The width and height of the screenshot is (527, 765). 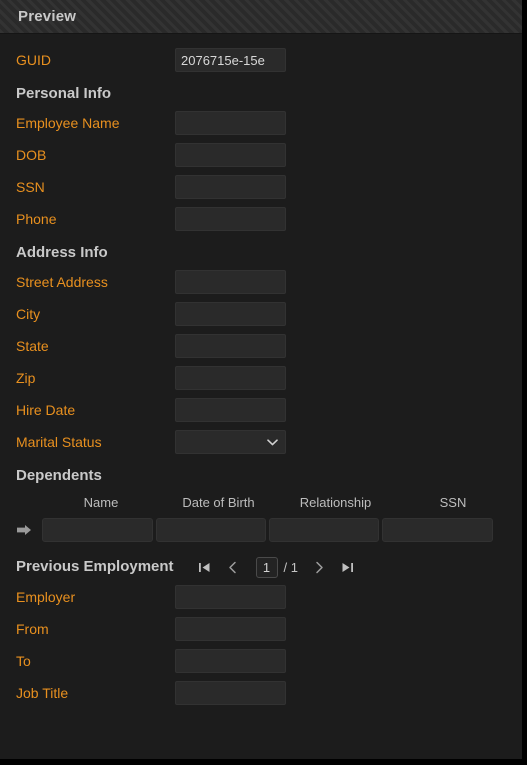 What do you see at coordinates (42, 693) in the screenshot?
I see `job-title-label: Job Title` at bounding box center [42, 693].